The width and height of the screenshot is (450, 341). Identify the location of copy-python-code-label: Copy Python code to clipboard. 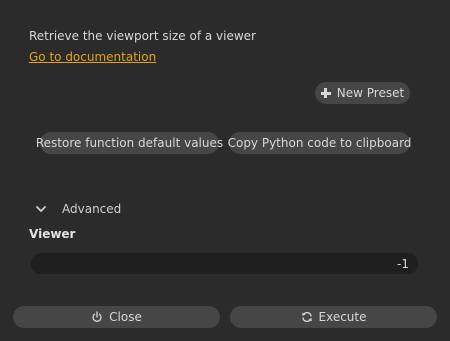
(319, 143).